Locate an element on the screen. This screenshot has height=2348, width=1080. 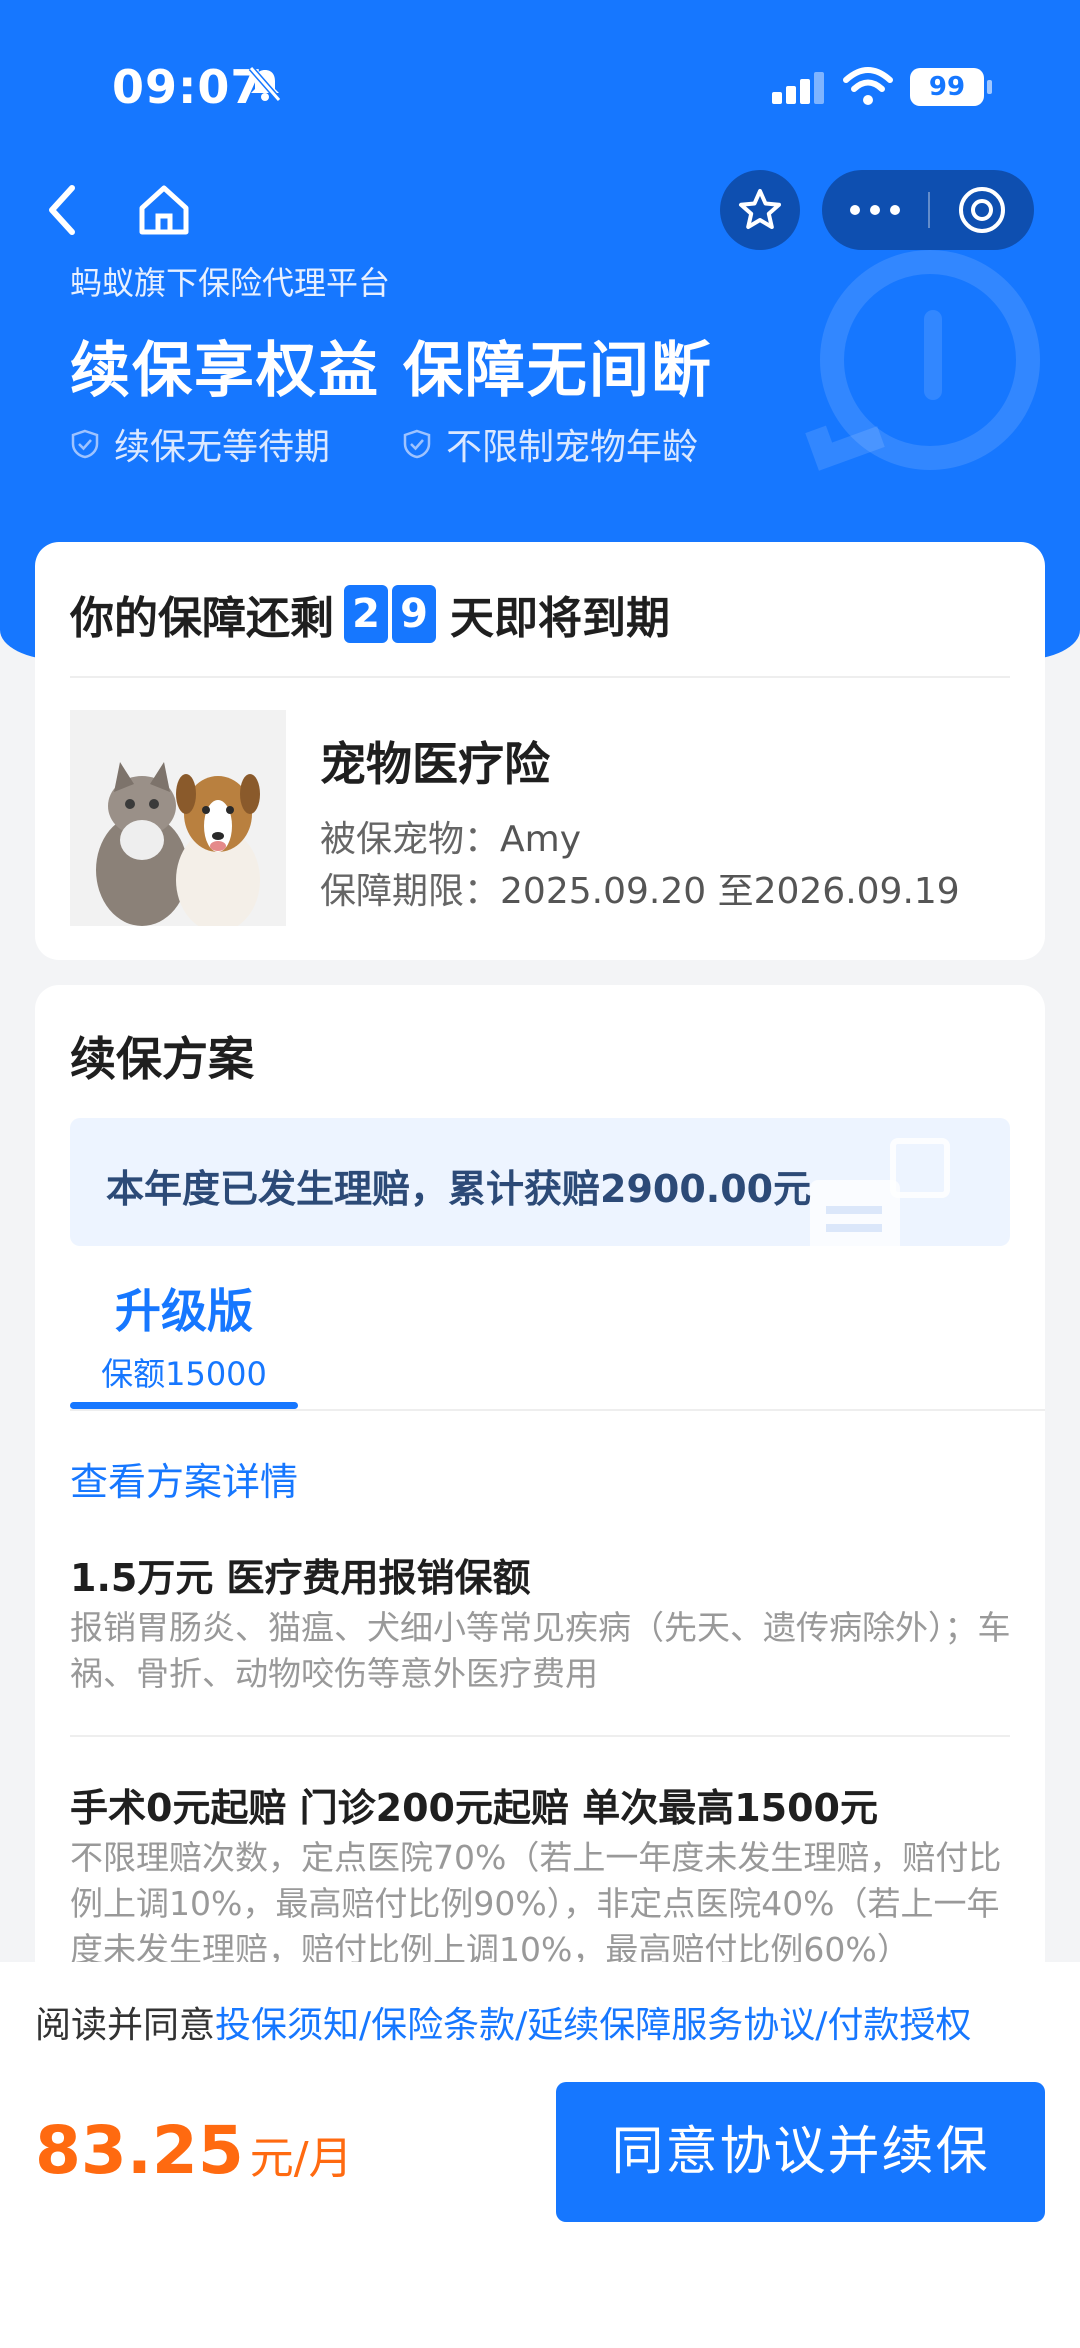
agreement-prefix: 阅读并同意 is located at coordinates (125, 2025).